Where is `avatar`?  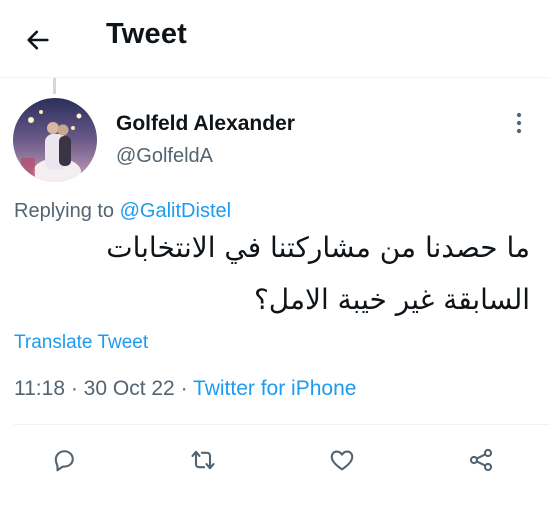 avatar is located at coordinates (55, 140).